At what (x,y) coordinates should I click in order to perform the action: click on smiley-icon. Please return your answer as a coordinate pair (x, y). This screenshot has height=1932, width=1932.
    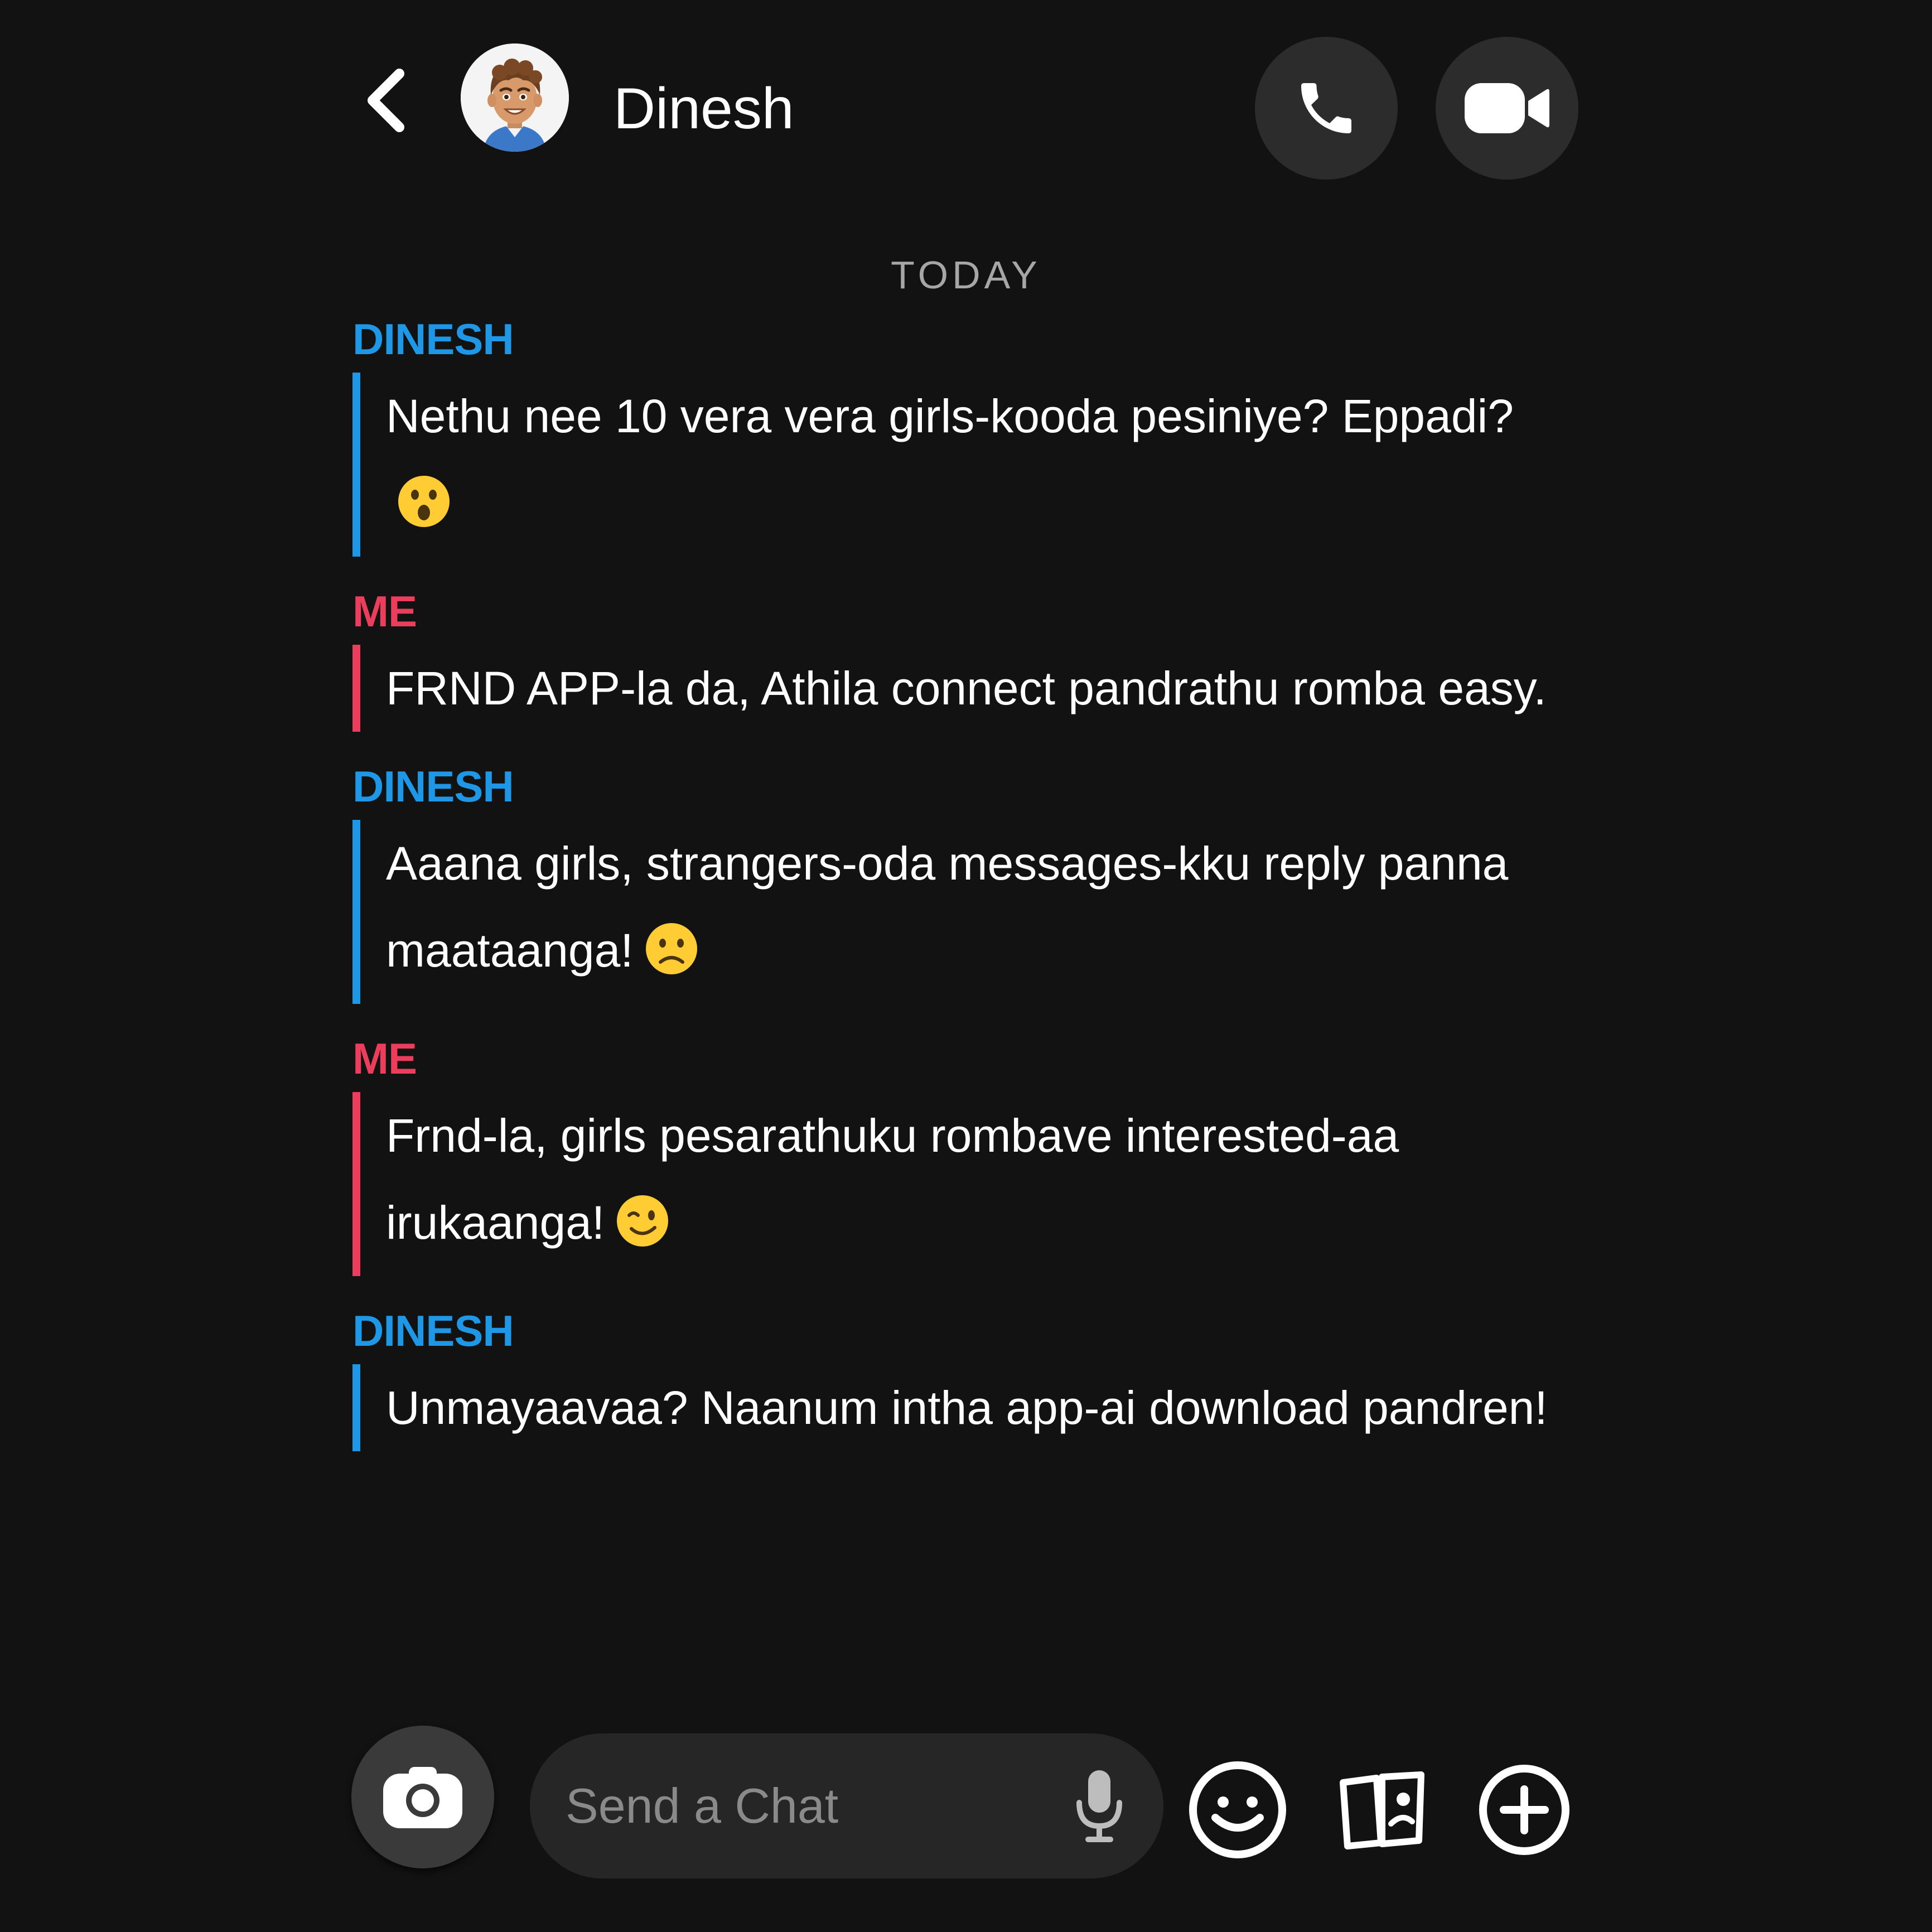
    Looking at the image, I should click on (1237, 1809).